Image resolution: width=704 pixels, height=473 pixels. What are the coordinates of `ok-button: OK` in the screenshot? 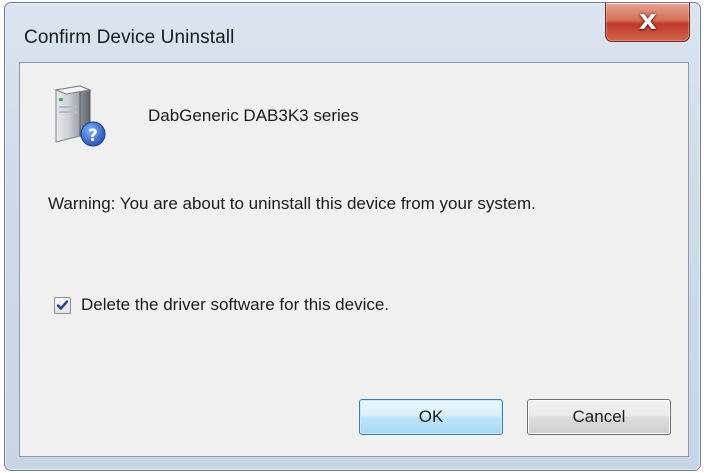 It's located at (431, 417).